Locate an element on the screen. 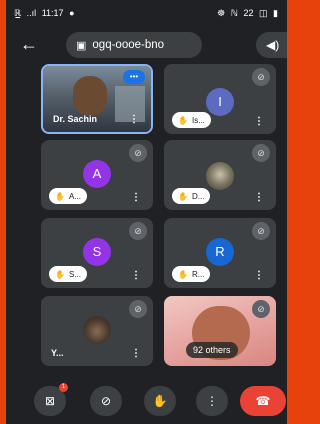 The width and height of the screenshot is (320, 424). signal-icon: ..ıl is located at coordinates (31, 13).